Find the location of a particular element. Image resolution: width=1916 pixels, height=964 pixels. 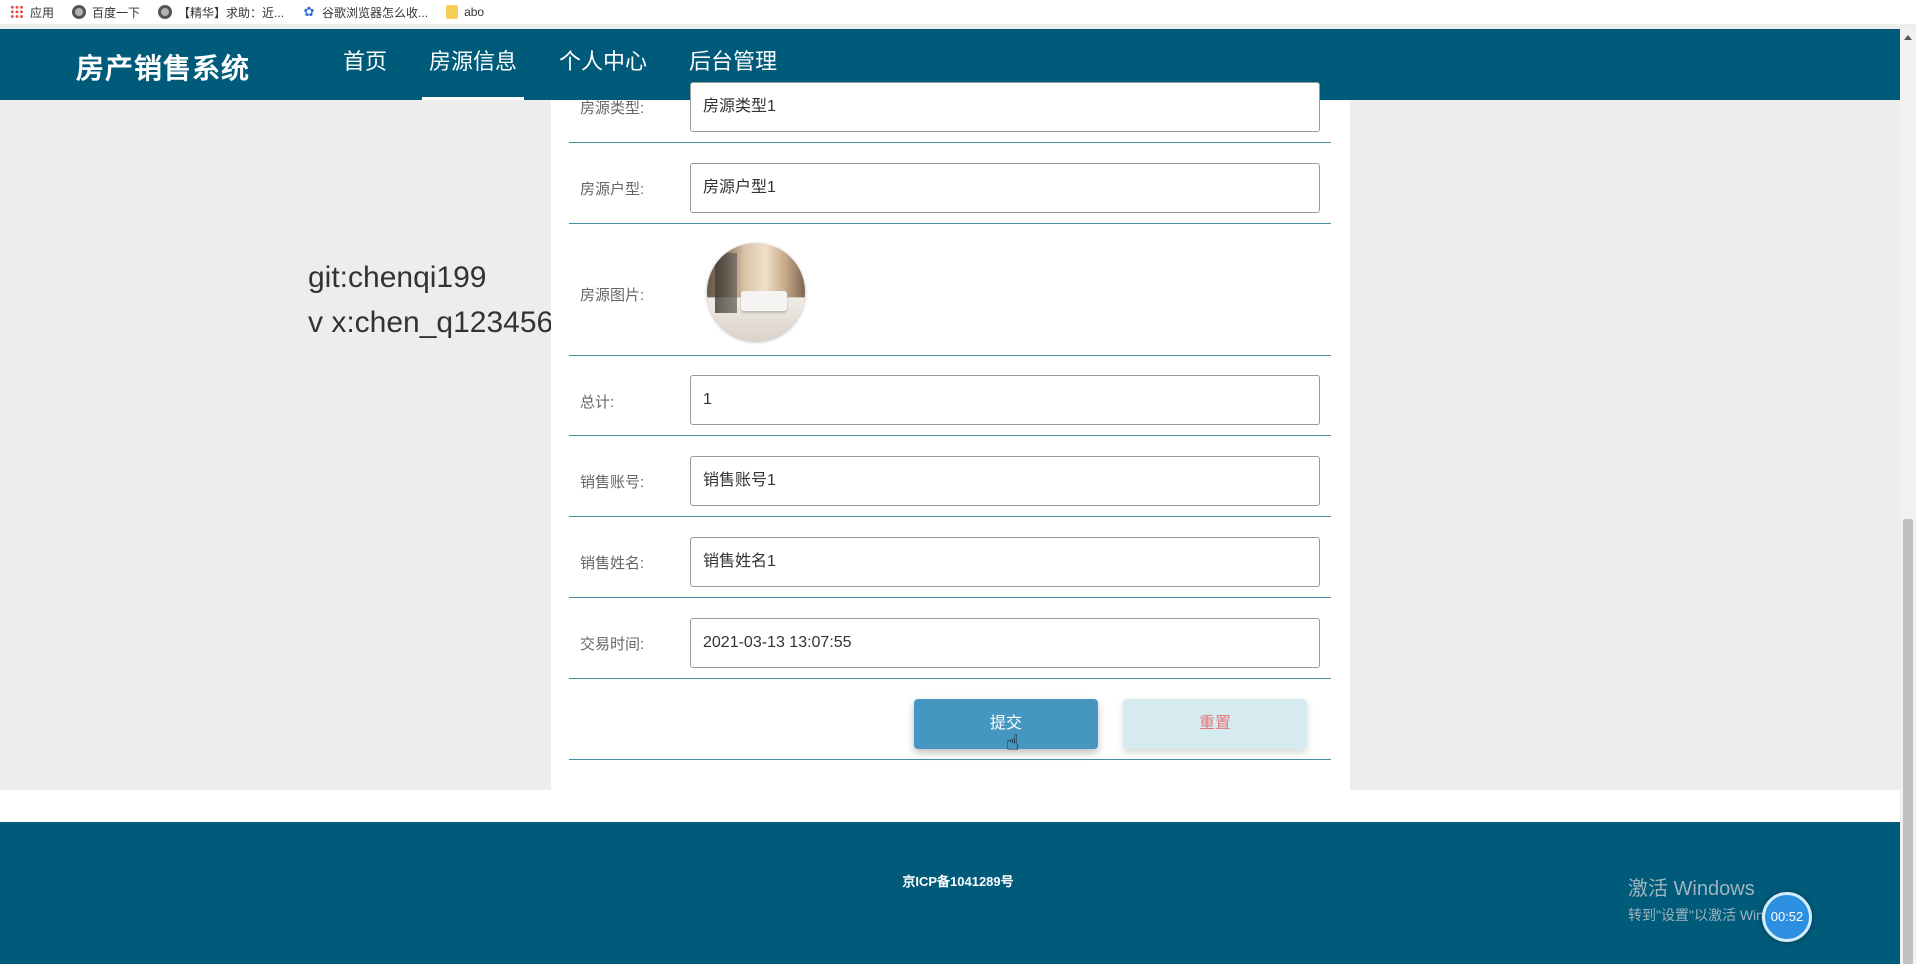

time-input: 2021-03-13 13:07:55 is located at coordinates (1005, 643).